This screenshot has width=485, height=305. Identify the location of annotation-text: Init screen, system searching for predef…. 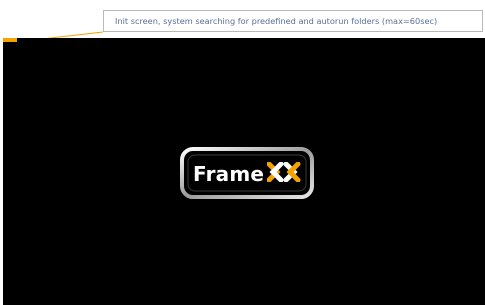
(276, 21).